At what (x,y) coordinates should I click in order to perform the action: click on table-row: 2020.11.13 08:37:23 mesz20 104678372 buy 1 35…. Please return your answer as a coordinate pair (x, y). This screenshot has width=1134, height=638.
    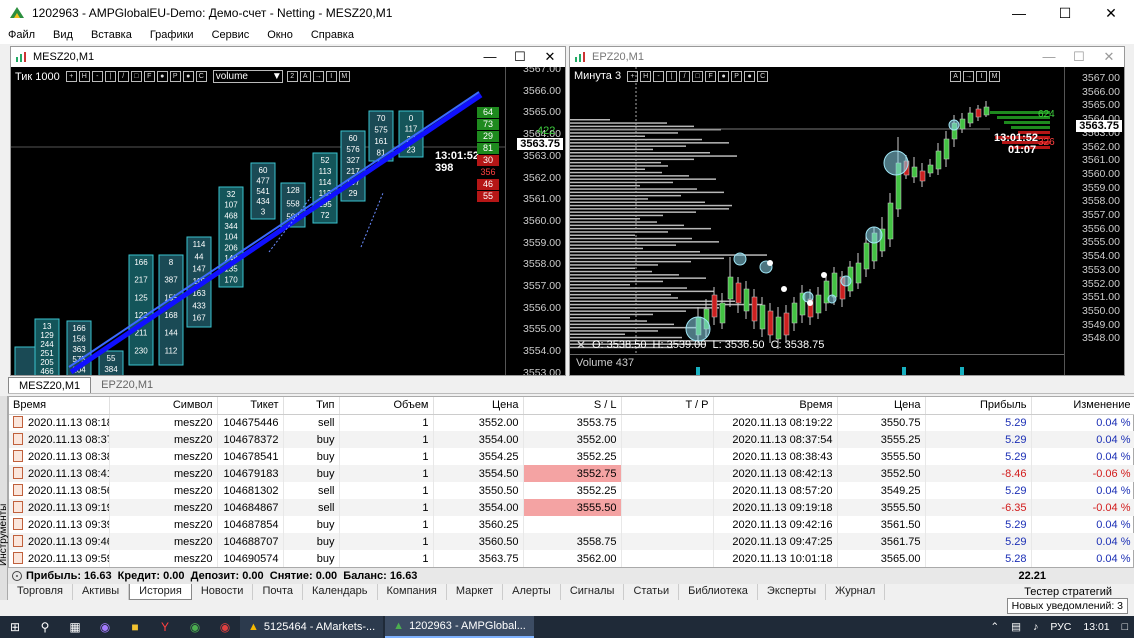
    Looking at the image, I should click on (571, 439).